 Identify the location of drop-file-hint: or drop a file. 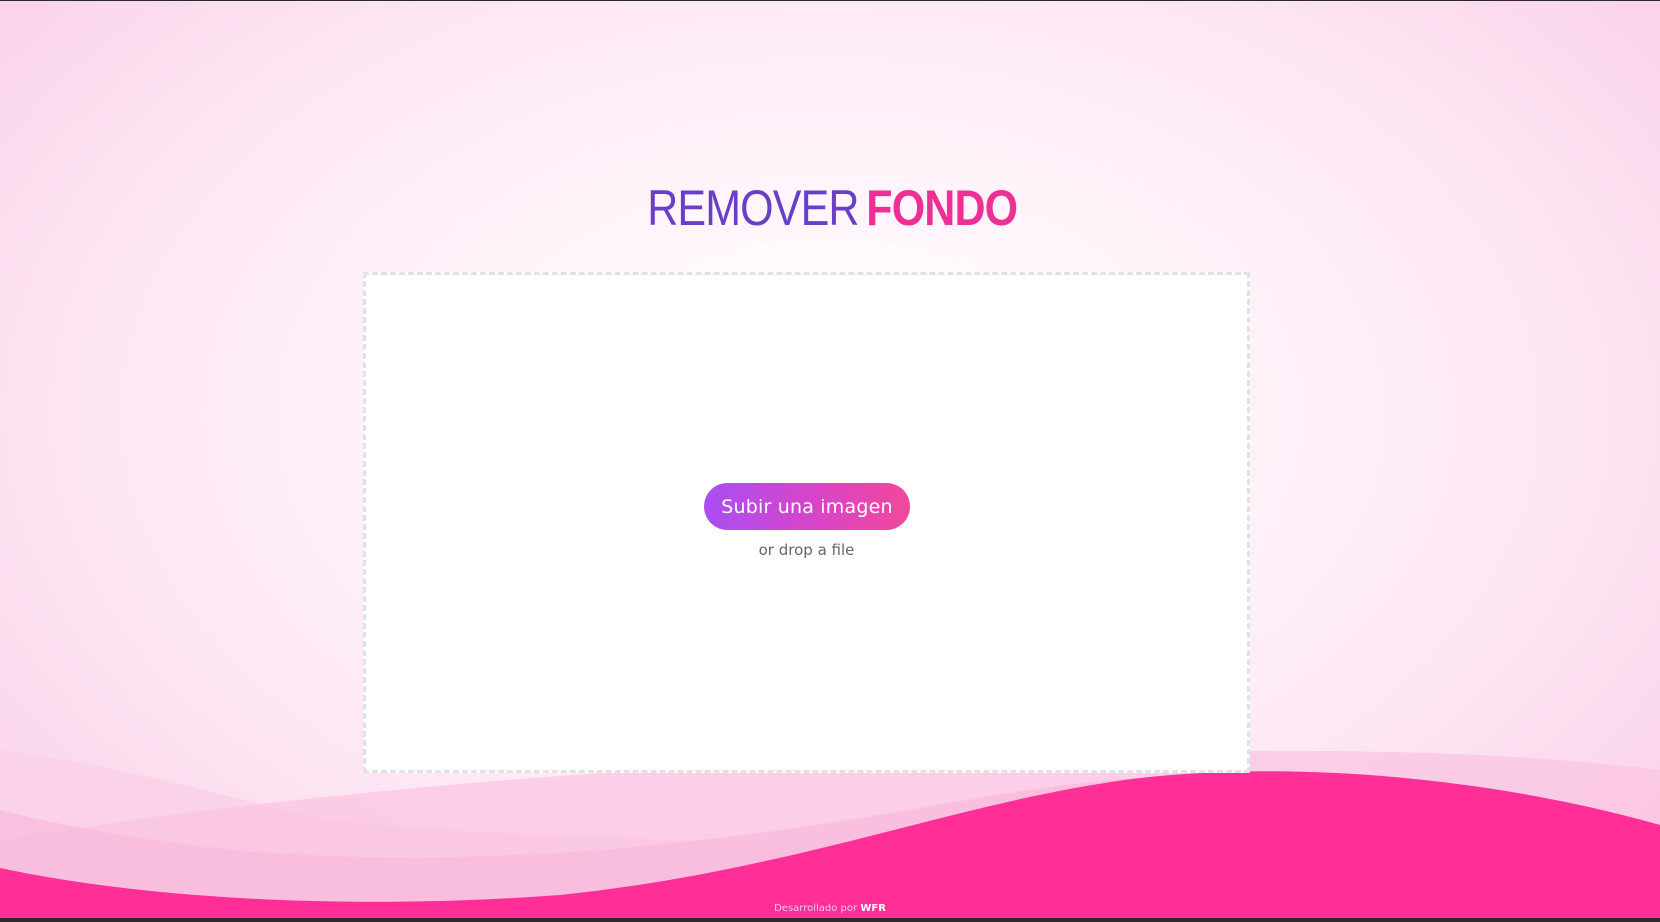
(806, 550).